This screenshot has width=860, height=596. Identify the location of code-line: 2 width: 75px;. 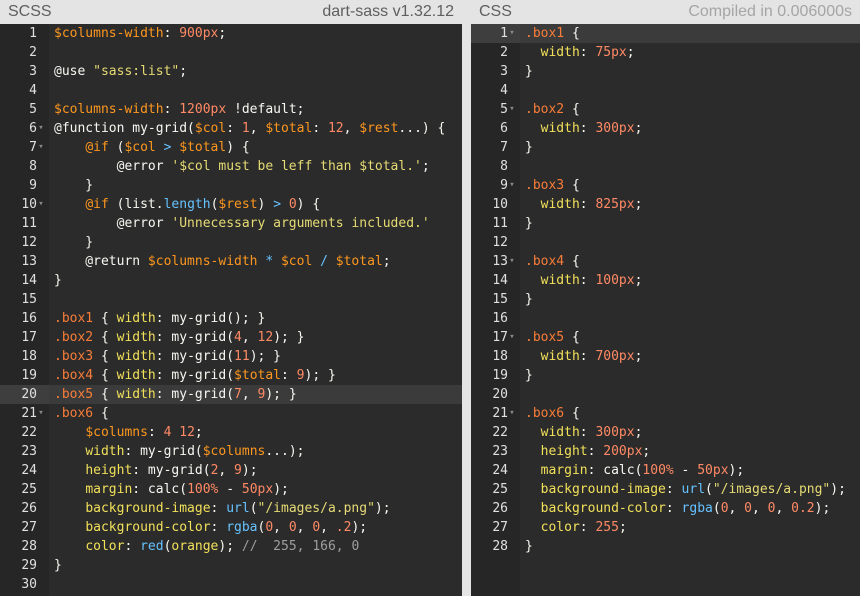
(665, 52).